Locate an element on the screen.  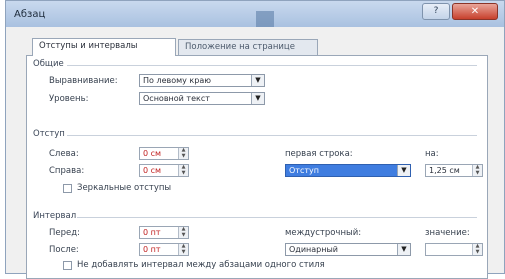
right-indent-label: Справа: is located at coordinates (67, 171).